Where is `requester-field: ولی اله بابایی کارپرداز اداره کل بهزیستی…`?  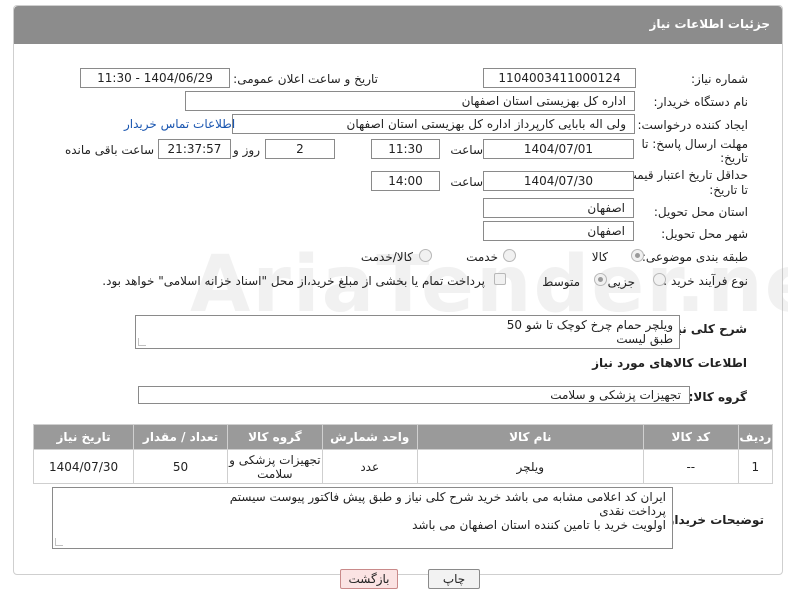
requester-field: ولی اله بابایی کارپرداز اداره کل بهزیستی… is located at coordinates (433, 124).